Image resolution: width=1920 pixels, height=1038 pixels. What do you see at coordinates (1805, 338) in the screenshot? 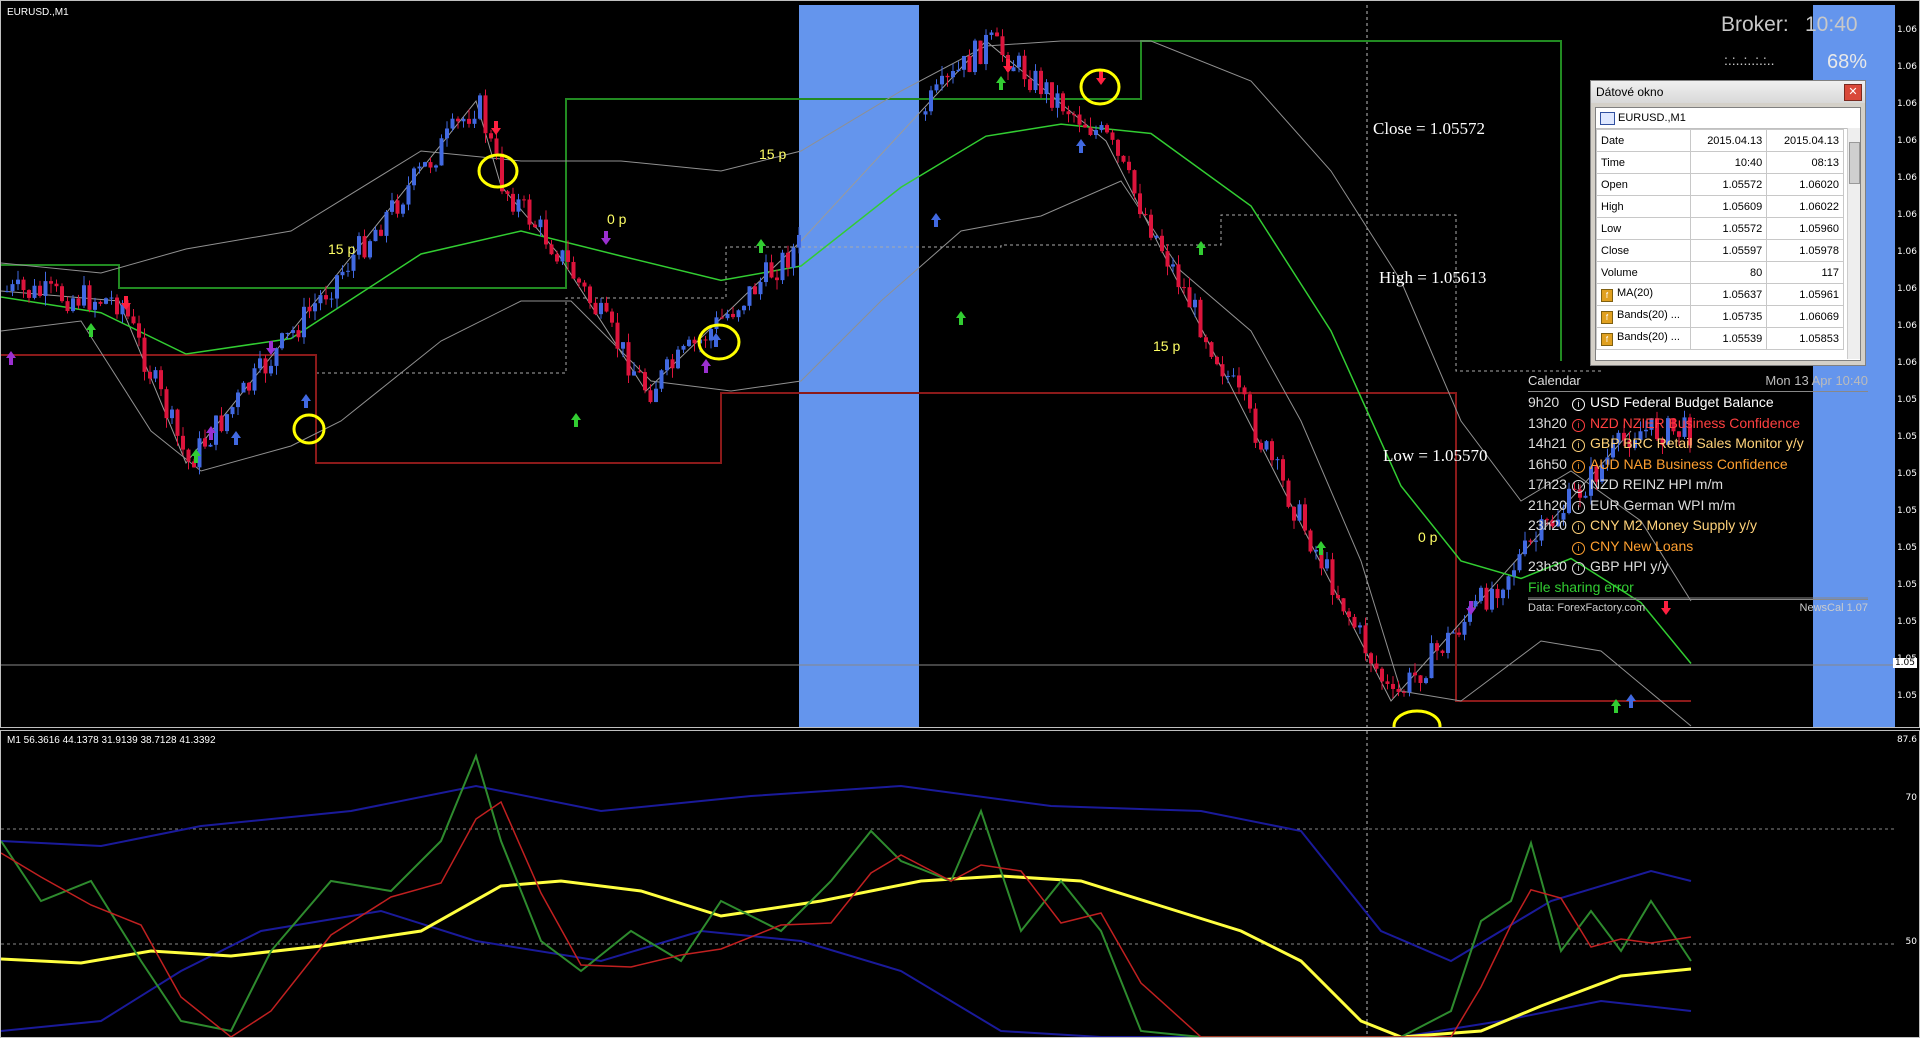
I see `row-value-cursor: 1.05853` at bounding box center [1805, 338].